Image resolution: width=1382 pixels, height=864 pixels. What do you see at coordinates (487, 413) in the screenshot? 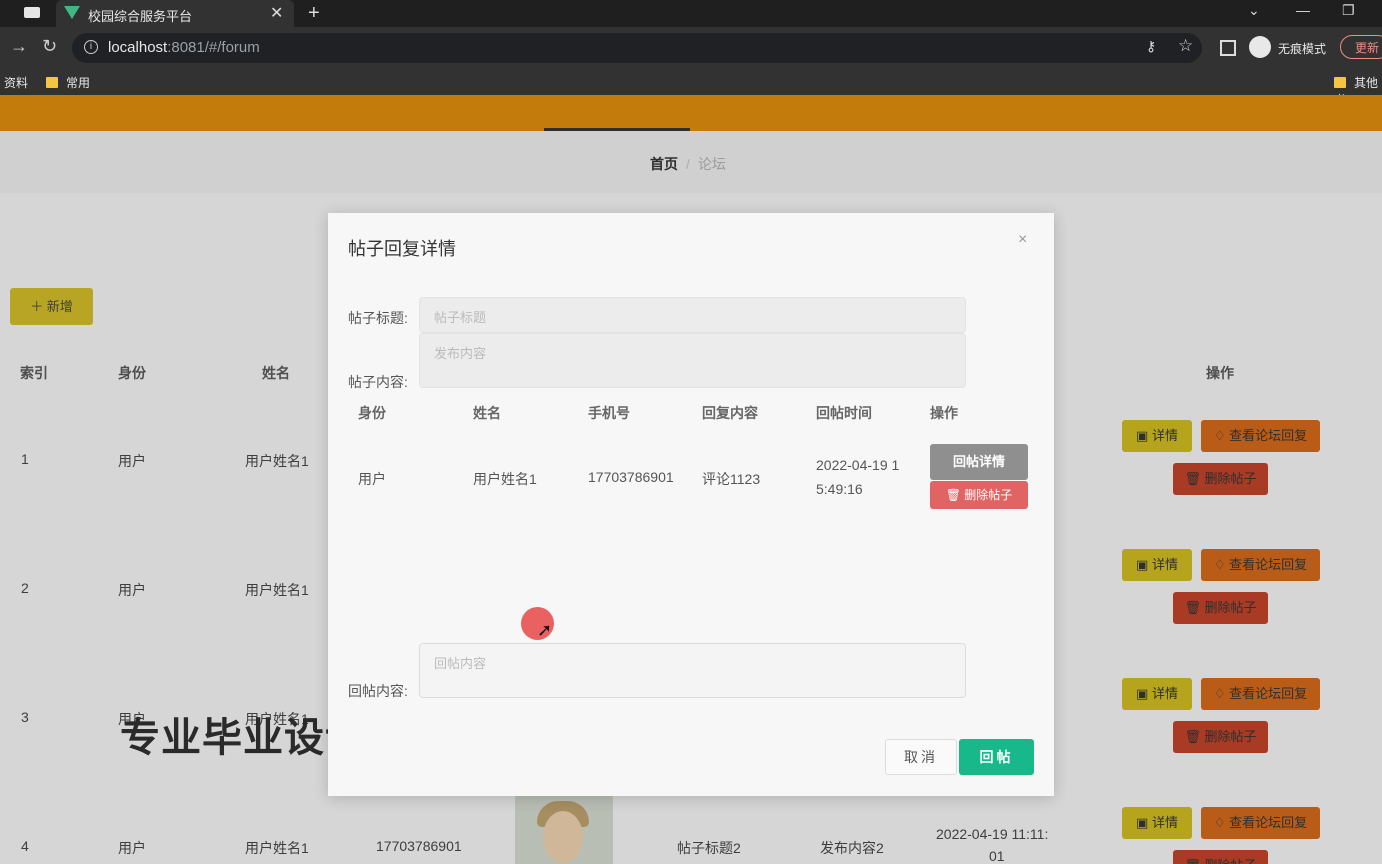
I see `reply-col-name: 姓名` at bounding box center [487, 413].